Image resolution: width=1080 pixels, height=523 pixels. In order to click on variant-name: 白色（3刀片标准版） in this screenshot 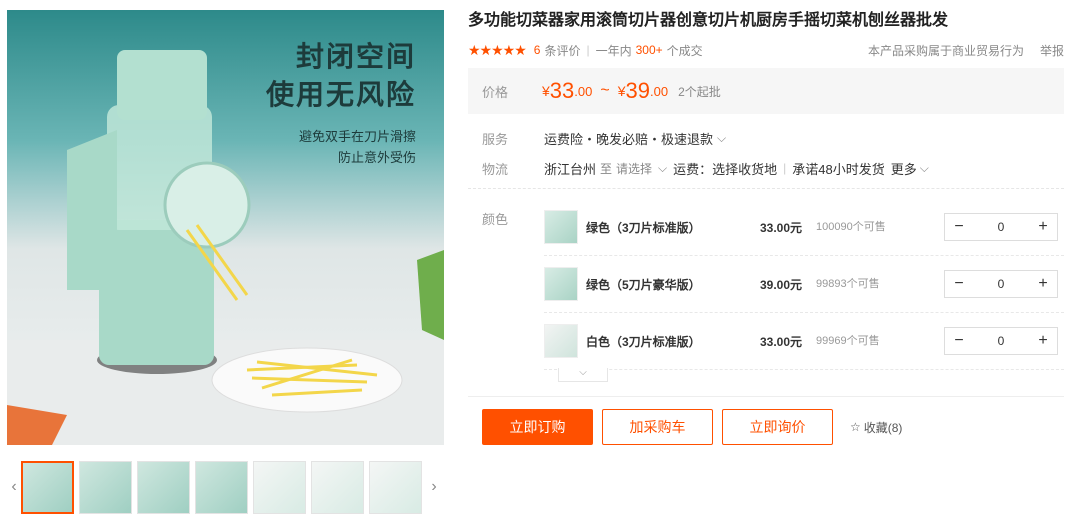, I will do `click(643, 341)`.